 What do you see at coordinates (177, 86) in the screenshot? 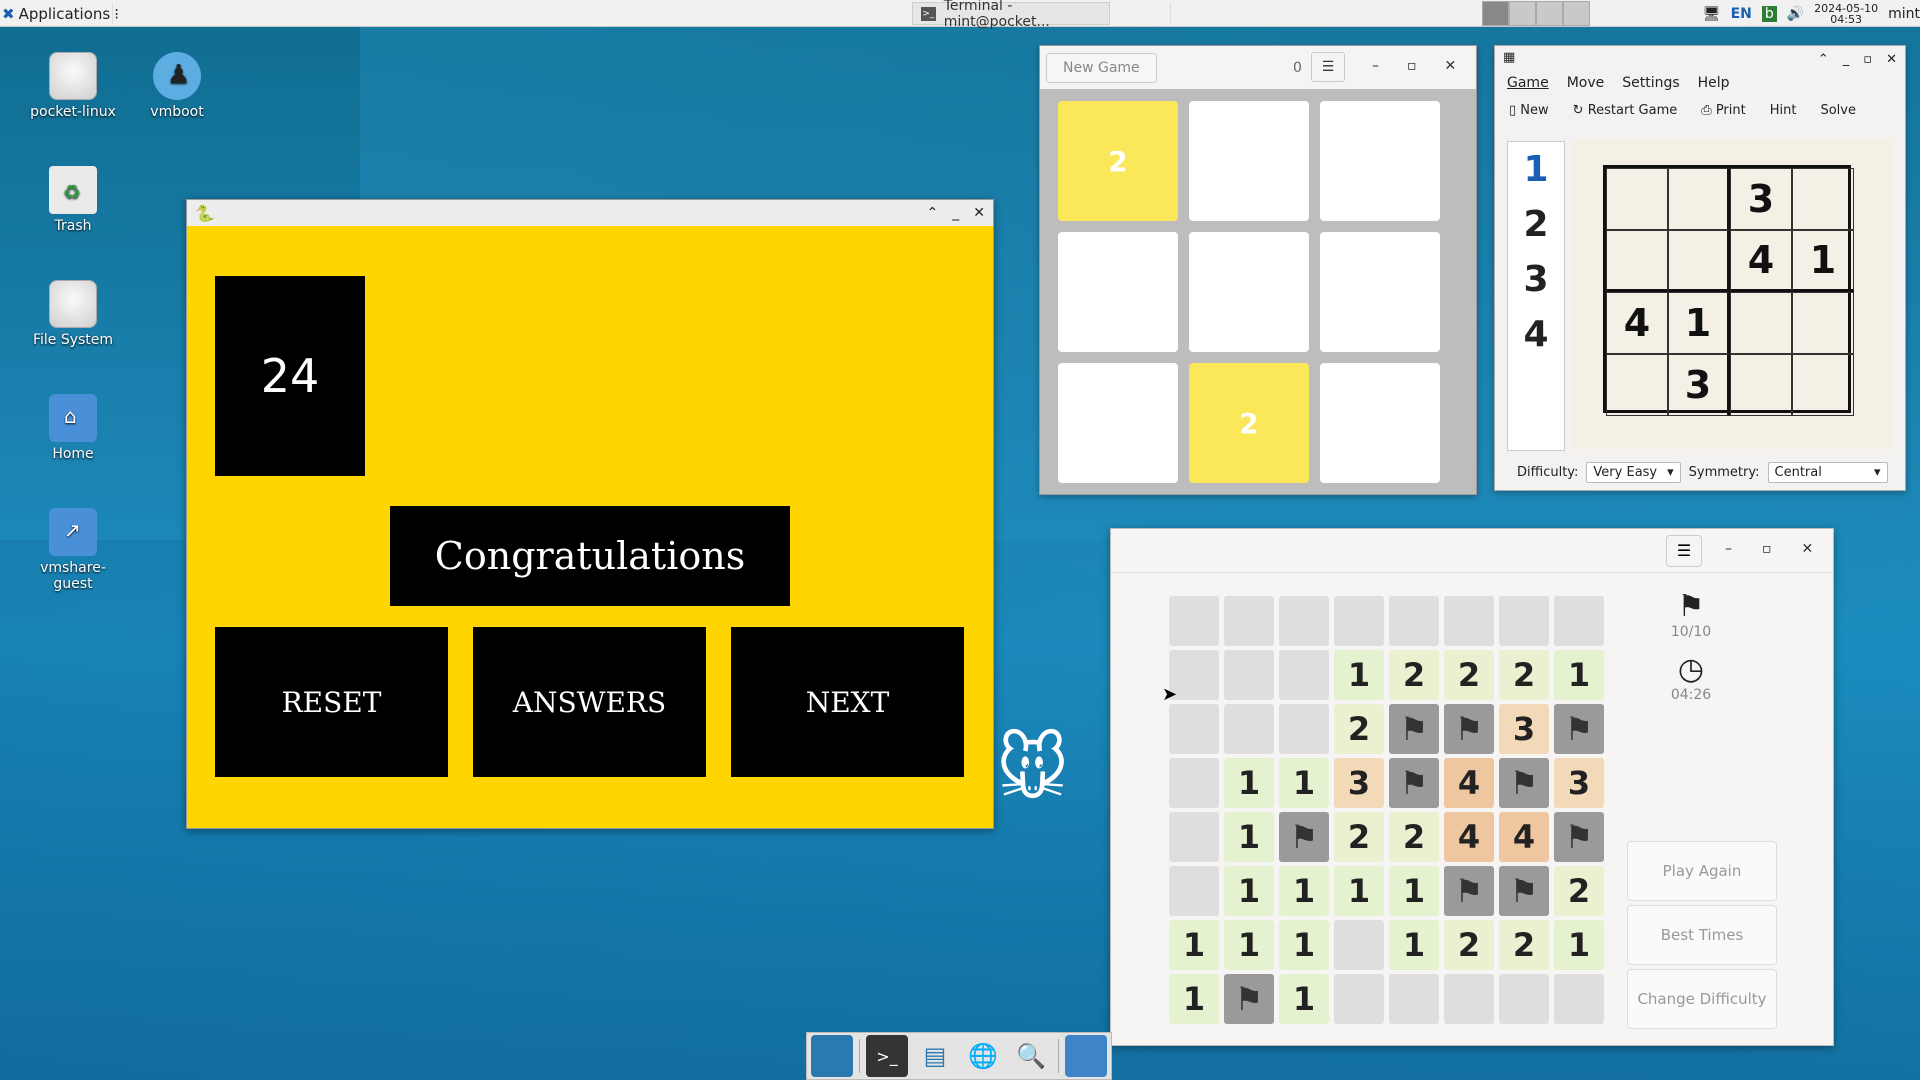
I see `desktop-icon-vmboot: vmboot` at bounding box center [177, 86].